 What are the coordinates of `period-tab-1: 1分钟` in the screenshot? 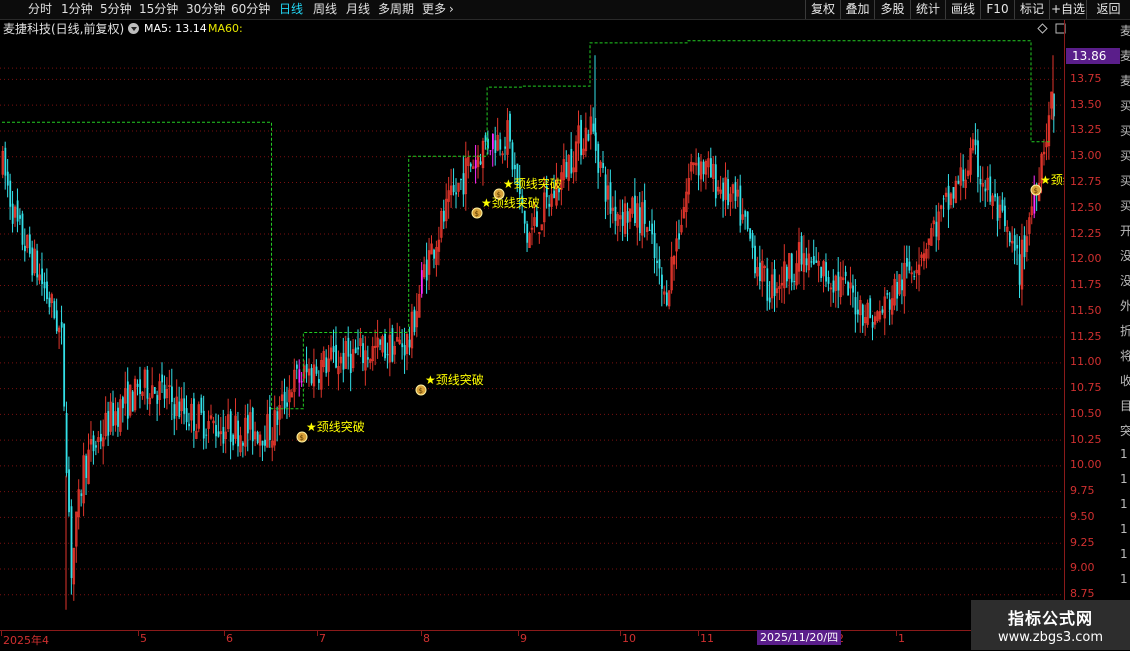 It's located at (77, 9).